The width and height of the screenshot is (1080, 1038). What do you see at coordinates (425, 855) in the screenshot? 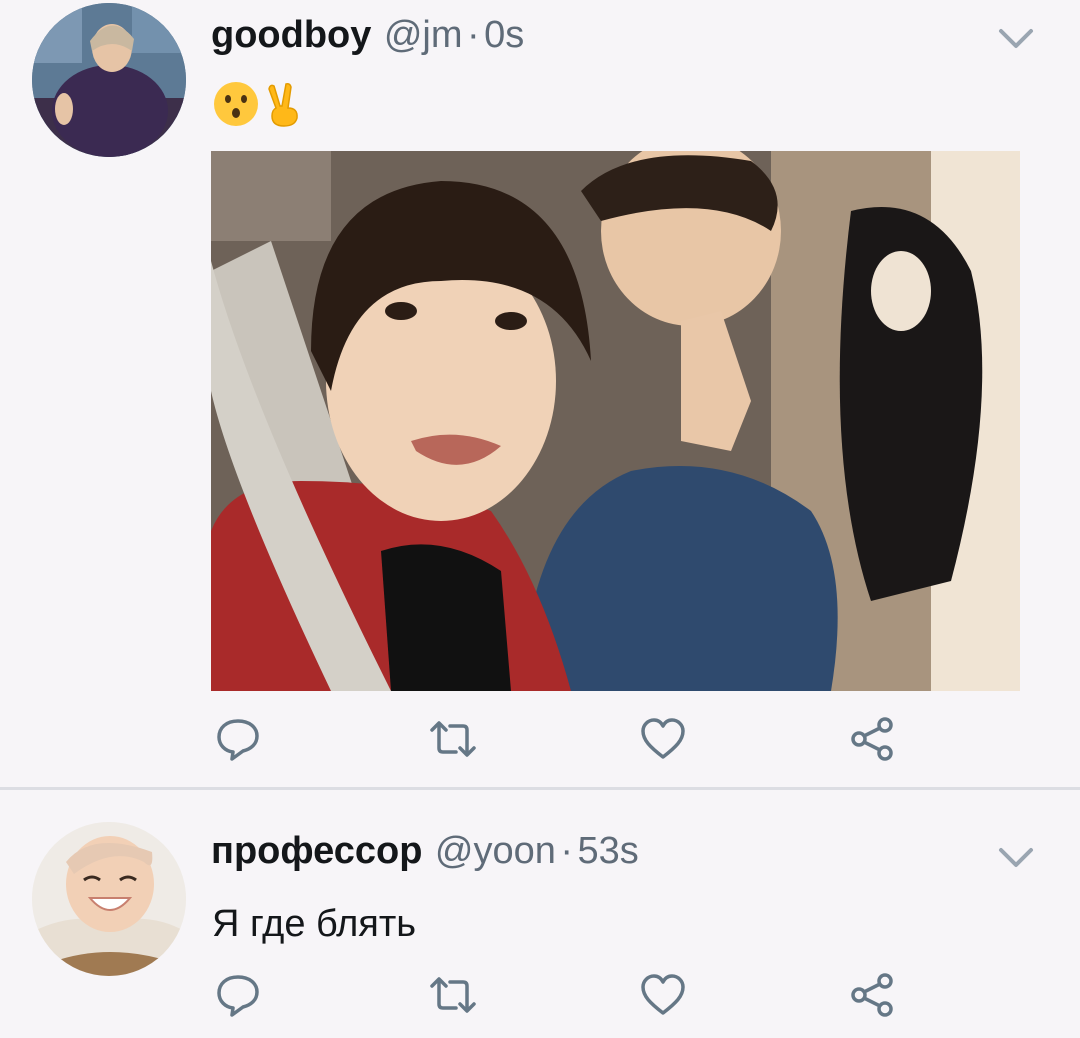
I see `tweet-header: профессор @yoon · 53s` at bounding box center [425, 855].